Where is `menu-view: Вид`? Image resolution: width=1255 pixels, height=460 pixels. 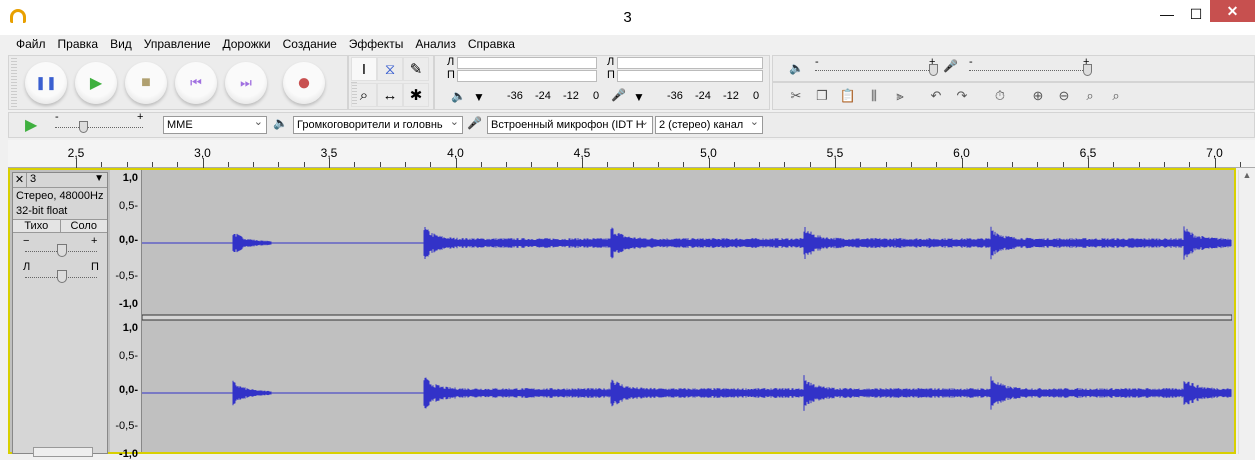
menu-view: Вид is located at coordinates (121, 44).